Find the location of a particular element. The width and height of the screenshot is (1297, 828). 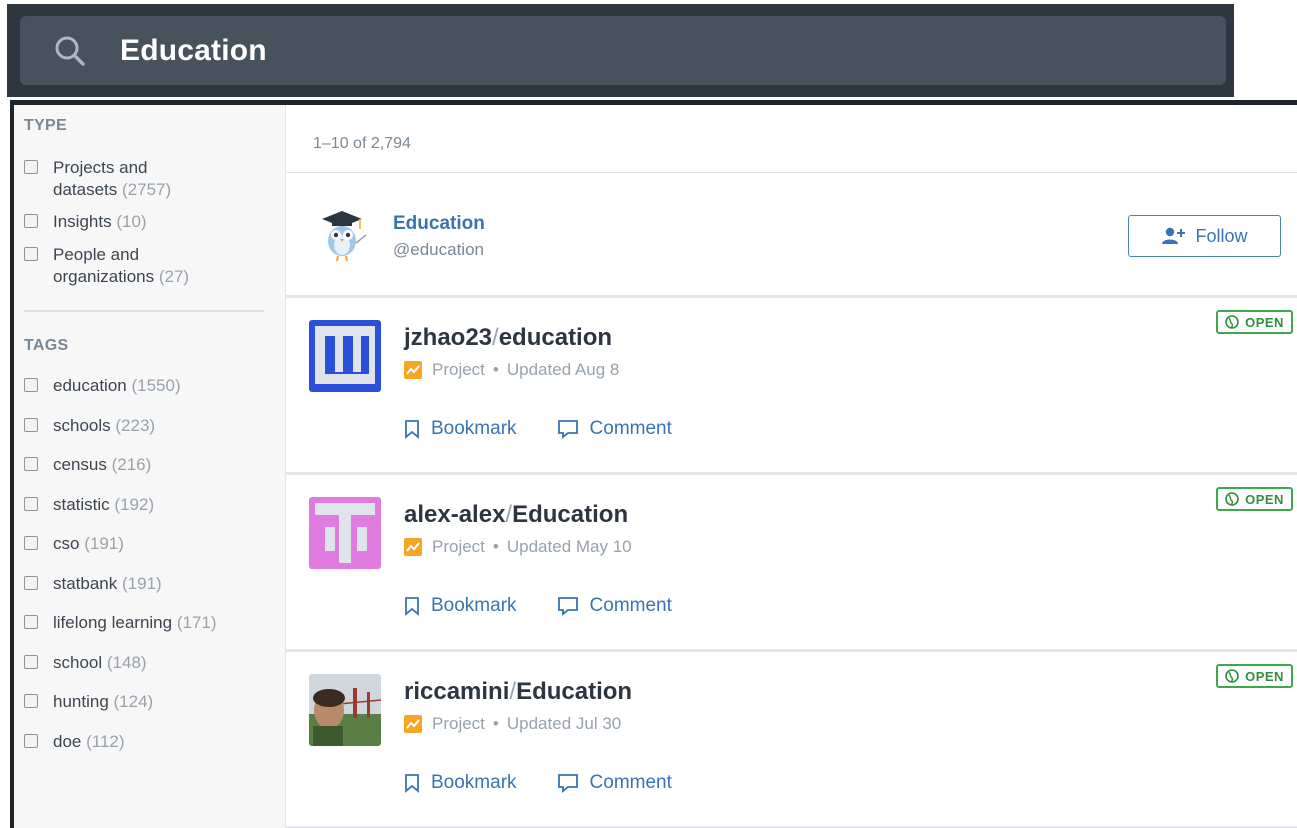

filter-tag: schools (223) is located at coordinates (154, 426).